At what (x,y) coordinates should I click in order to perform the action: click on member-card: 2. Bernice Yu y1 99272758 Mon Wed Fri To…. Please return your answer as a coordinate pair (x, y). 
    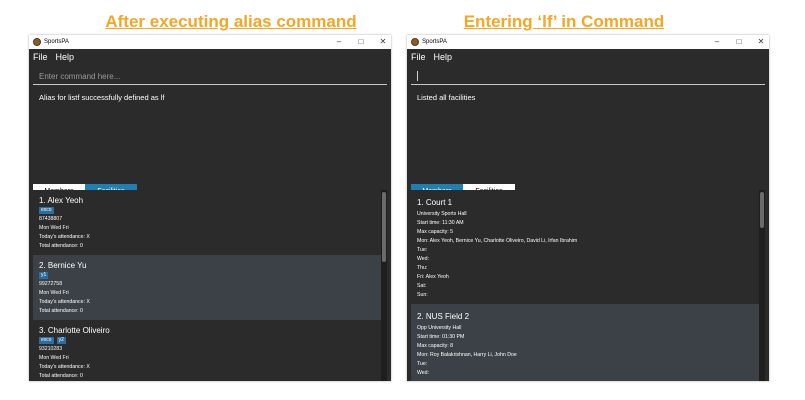
    Looking at the image, I should click on (207, 287).